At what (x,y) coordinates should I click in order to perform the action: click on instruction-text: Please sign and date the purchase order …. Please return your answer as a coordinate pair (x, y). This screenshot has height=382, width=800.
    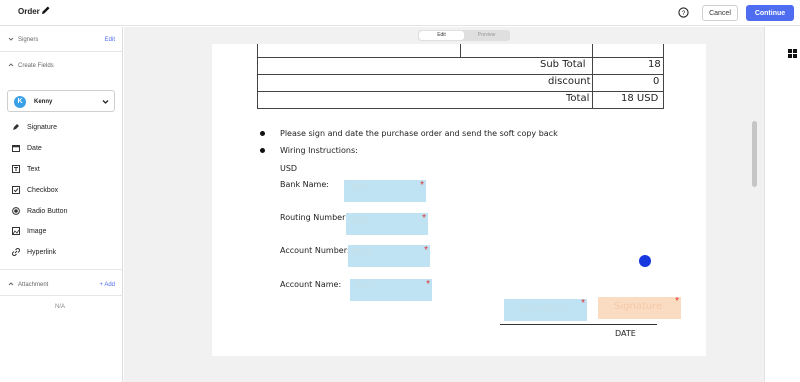
    Looking at the image, I should click on (419, 133).